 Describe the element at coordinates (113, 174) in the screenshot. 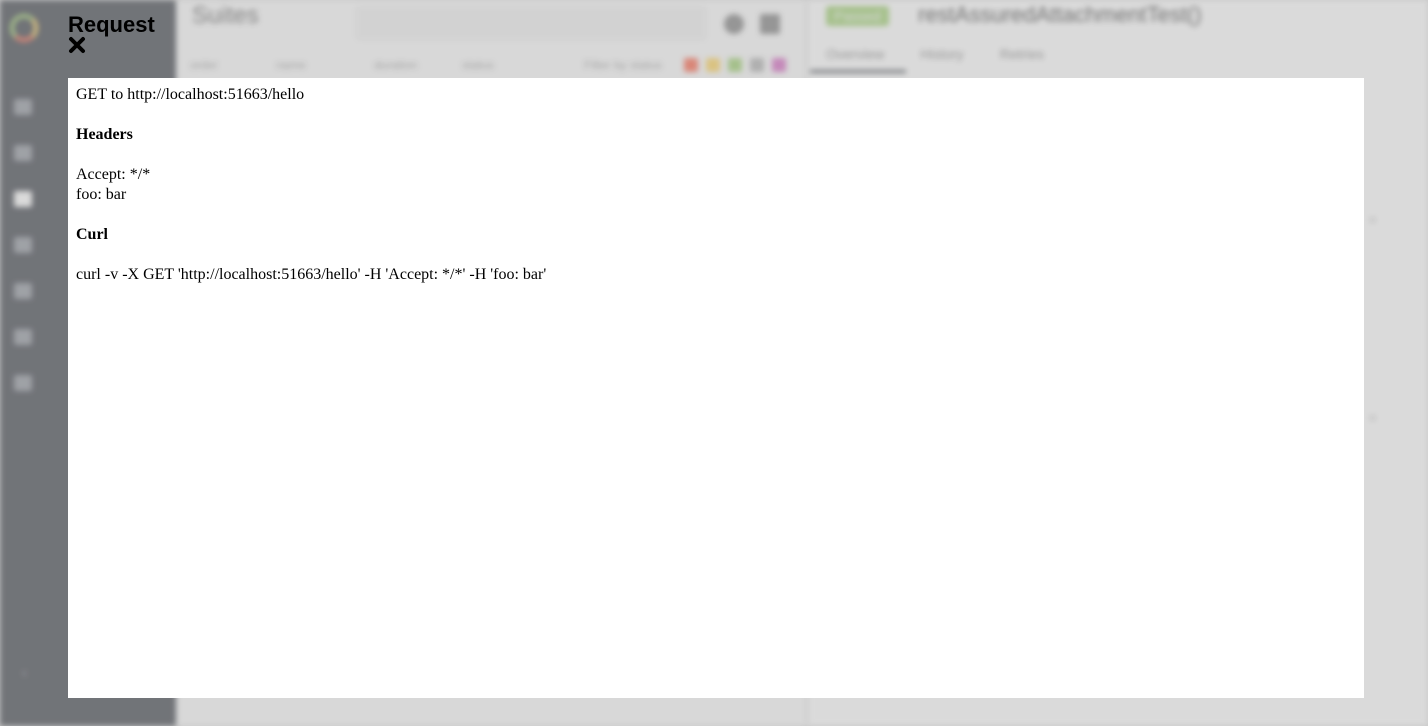

I see `header-accept: Accept: */*` at that location.